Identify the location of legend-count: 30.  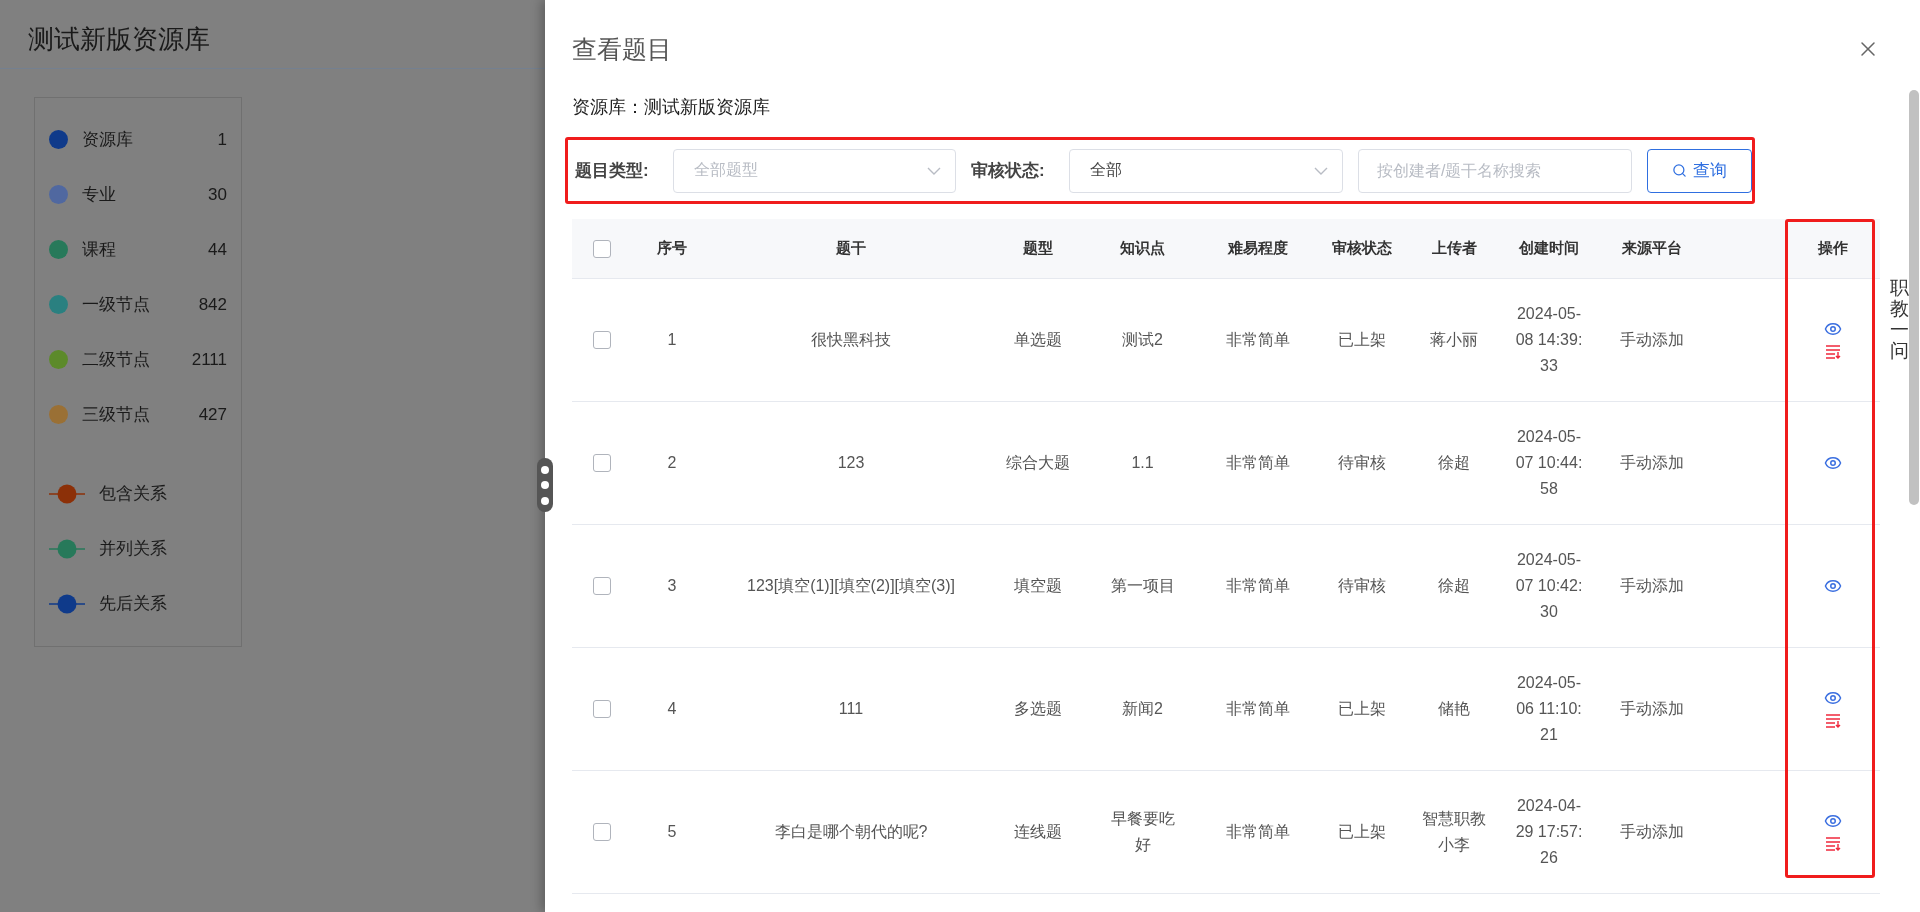
(217, 194).